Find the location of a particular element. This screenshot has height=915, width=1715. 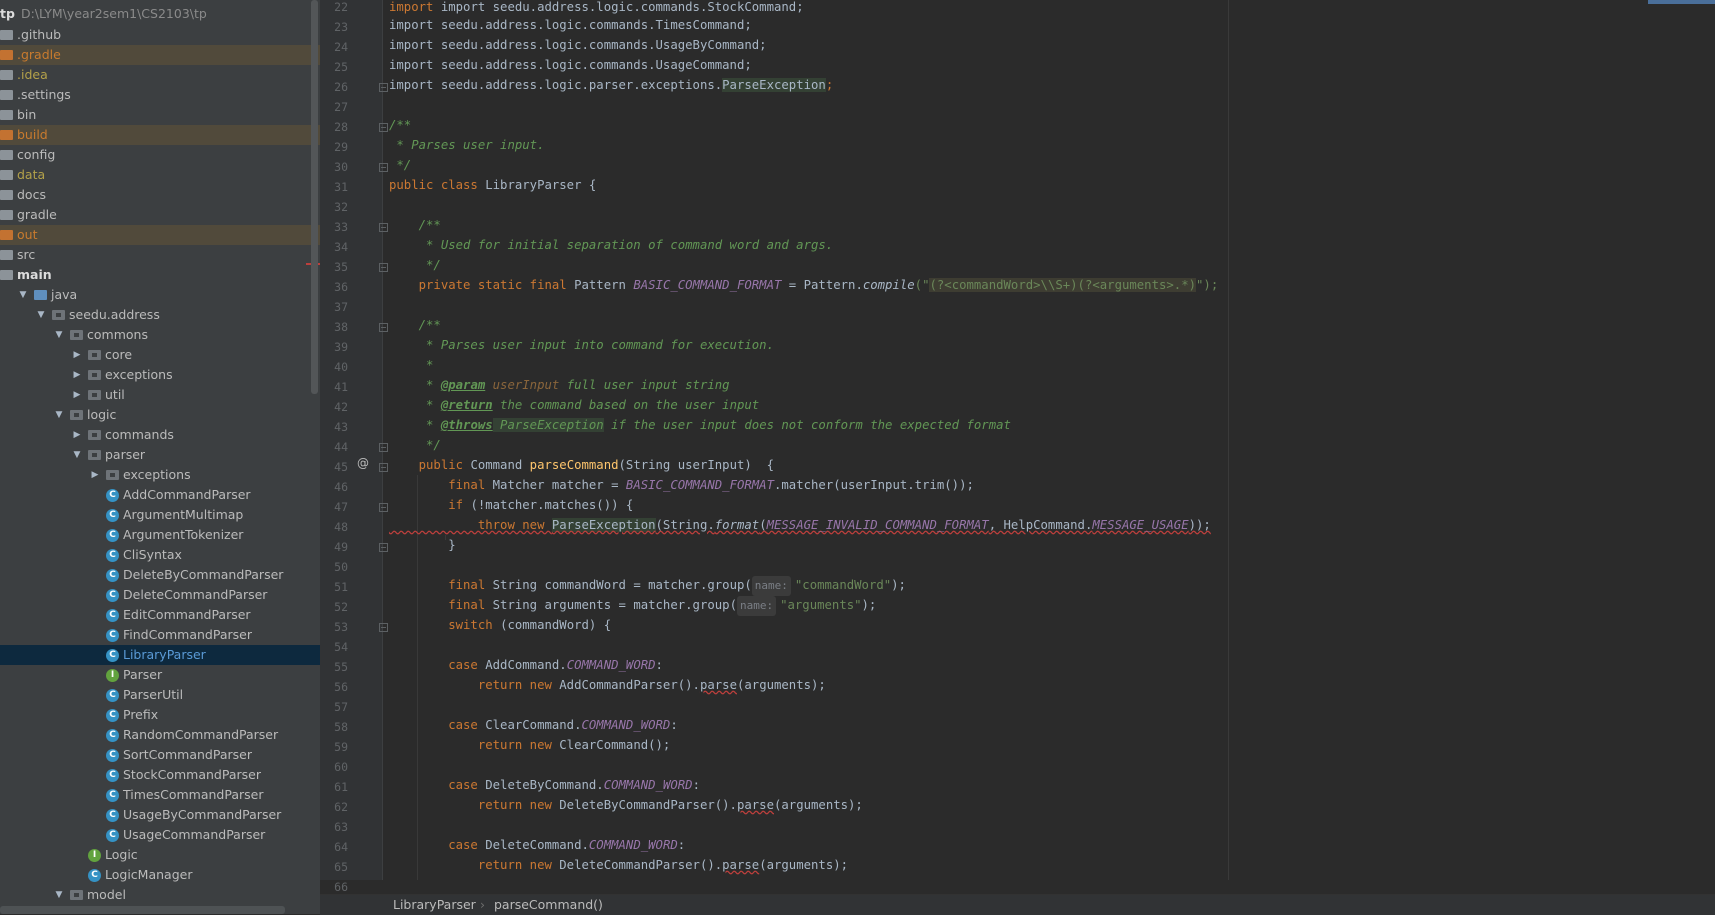

tree-vertical-scrollbar is located at coordinates (314, 197).